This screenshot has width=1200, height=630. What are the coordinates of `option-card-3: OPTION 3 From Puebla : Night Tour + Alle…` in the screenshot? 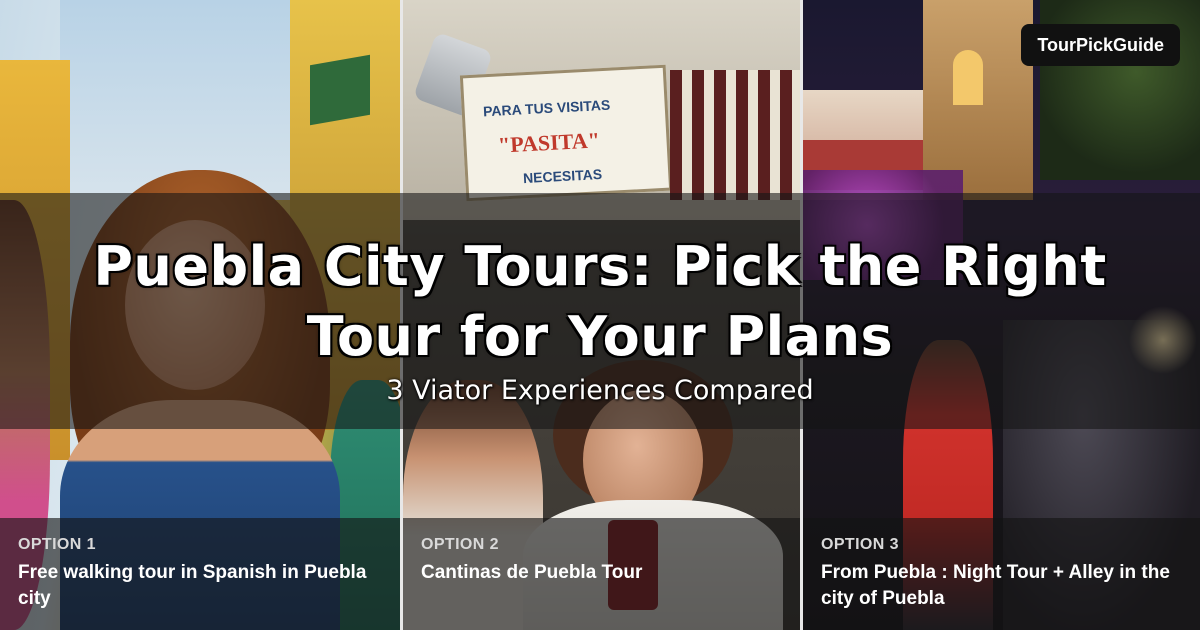 It's located at (1000, 574).